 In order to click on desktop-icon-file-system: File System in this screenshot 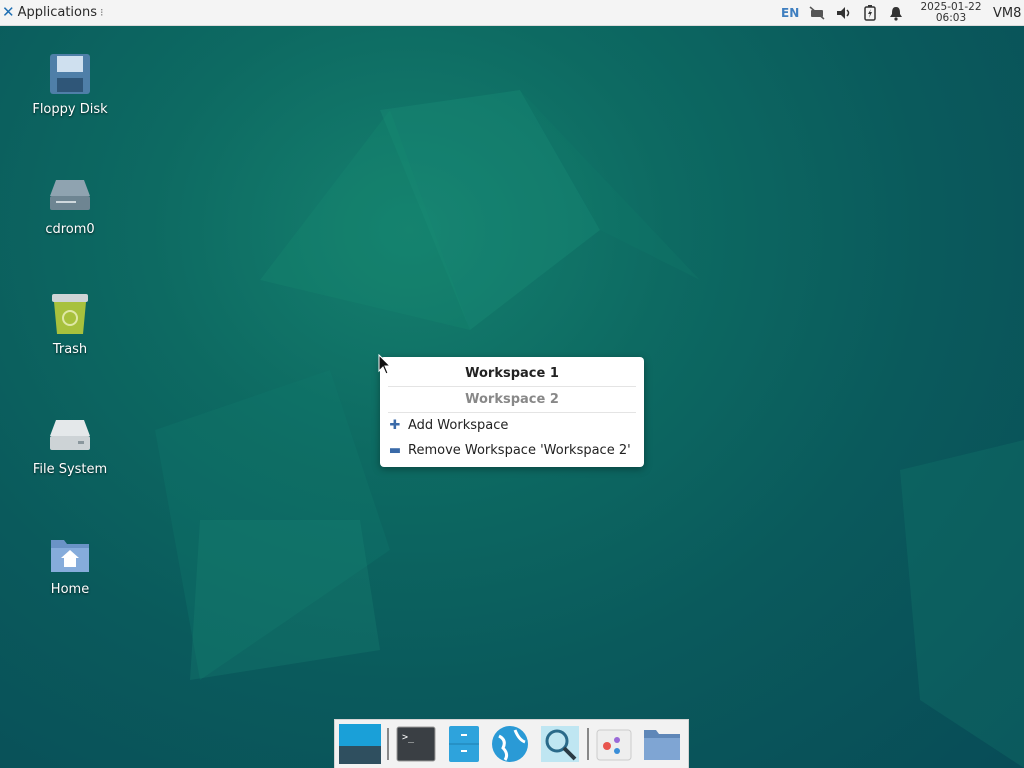, I will do `click(70, 444)`.